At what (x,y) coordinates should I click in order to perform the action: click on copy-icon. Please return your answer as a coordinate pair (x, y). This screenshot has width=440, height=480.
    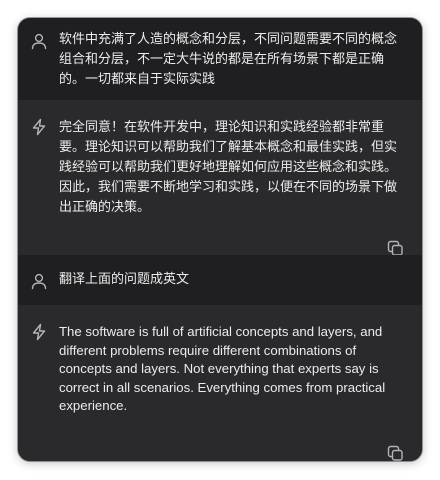
    Looking at the image, I should click on (395, 453).